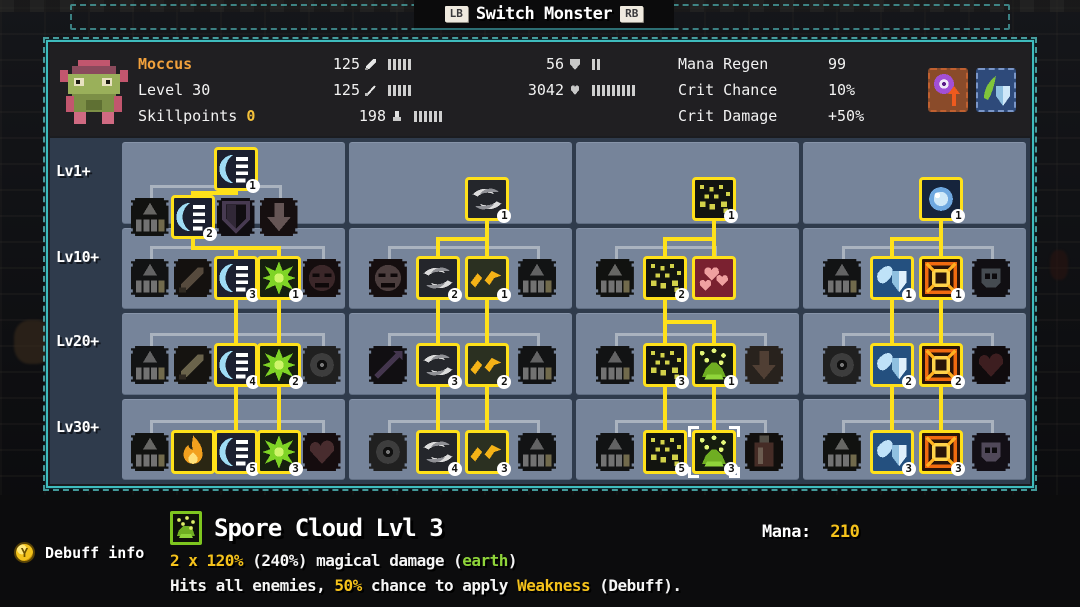 The height and width of the screenshot is (607, 1080). Describe the element at coordinates (892, 453) in the screenshot. I see `skill-node-water-shield-3: 3` at that location.